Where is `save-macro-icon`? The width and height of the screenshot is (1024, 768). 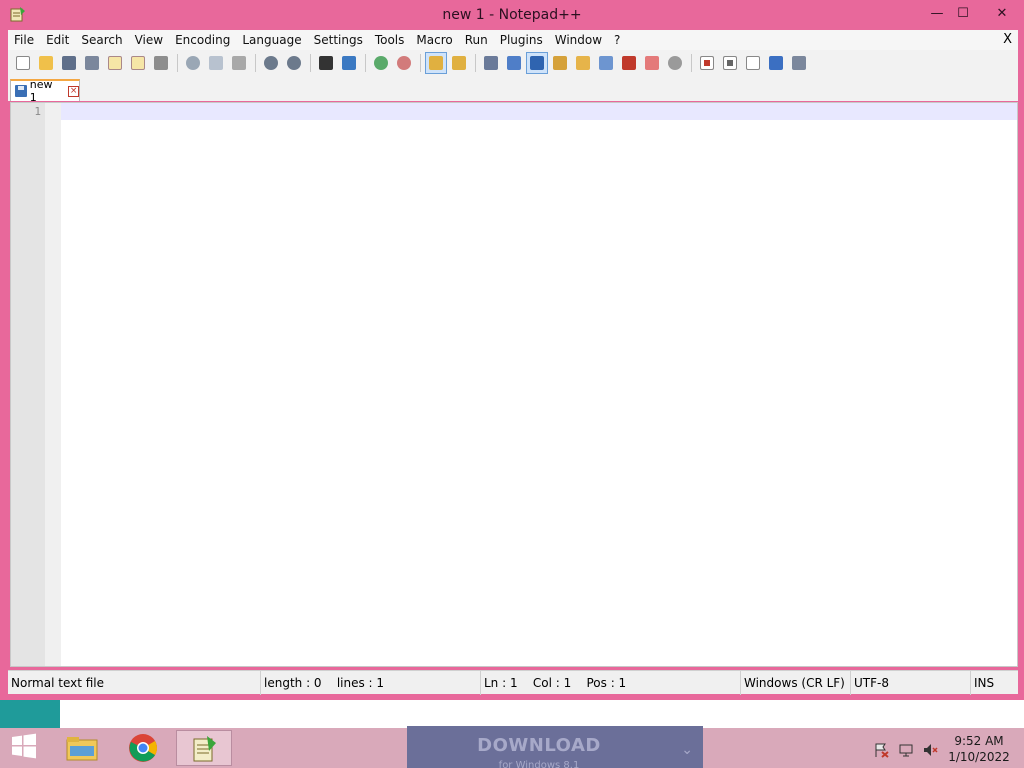 save-macro-icon is located at coordinates (799, 63).